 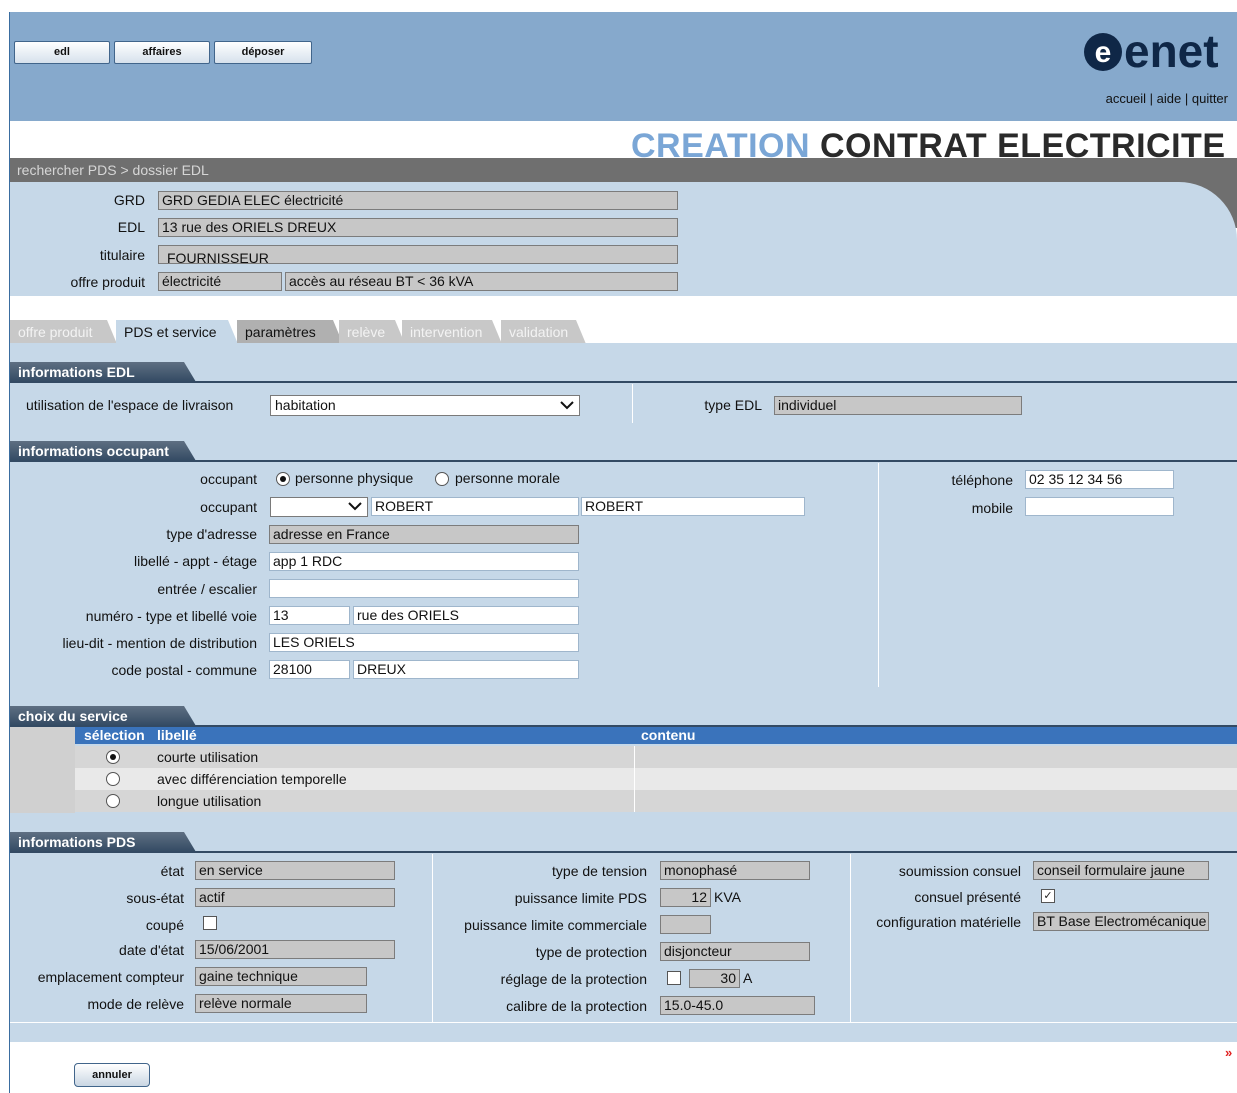 What do you see at coordinates (466, 669) in the screenshot?
I see `commune-input: DREUX` at bounding box center [466, 669].